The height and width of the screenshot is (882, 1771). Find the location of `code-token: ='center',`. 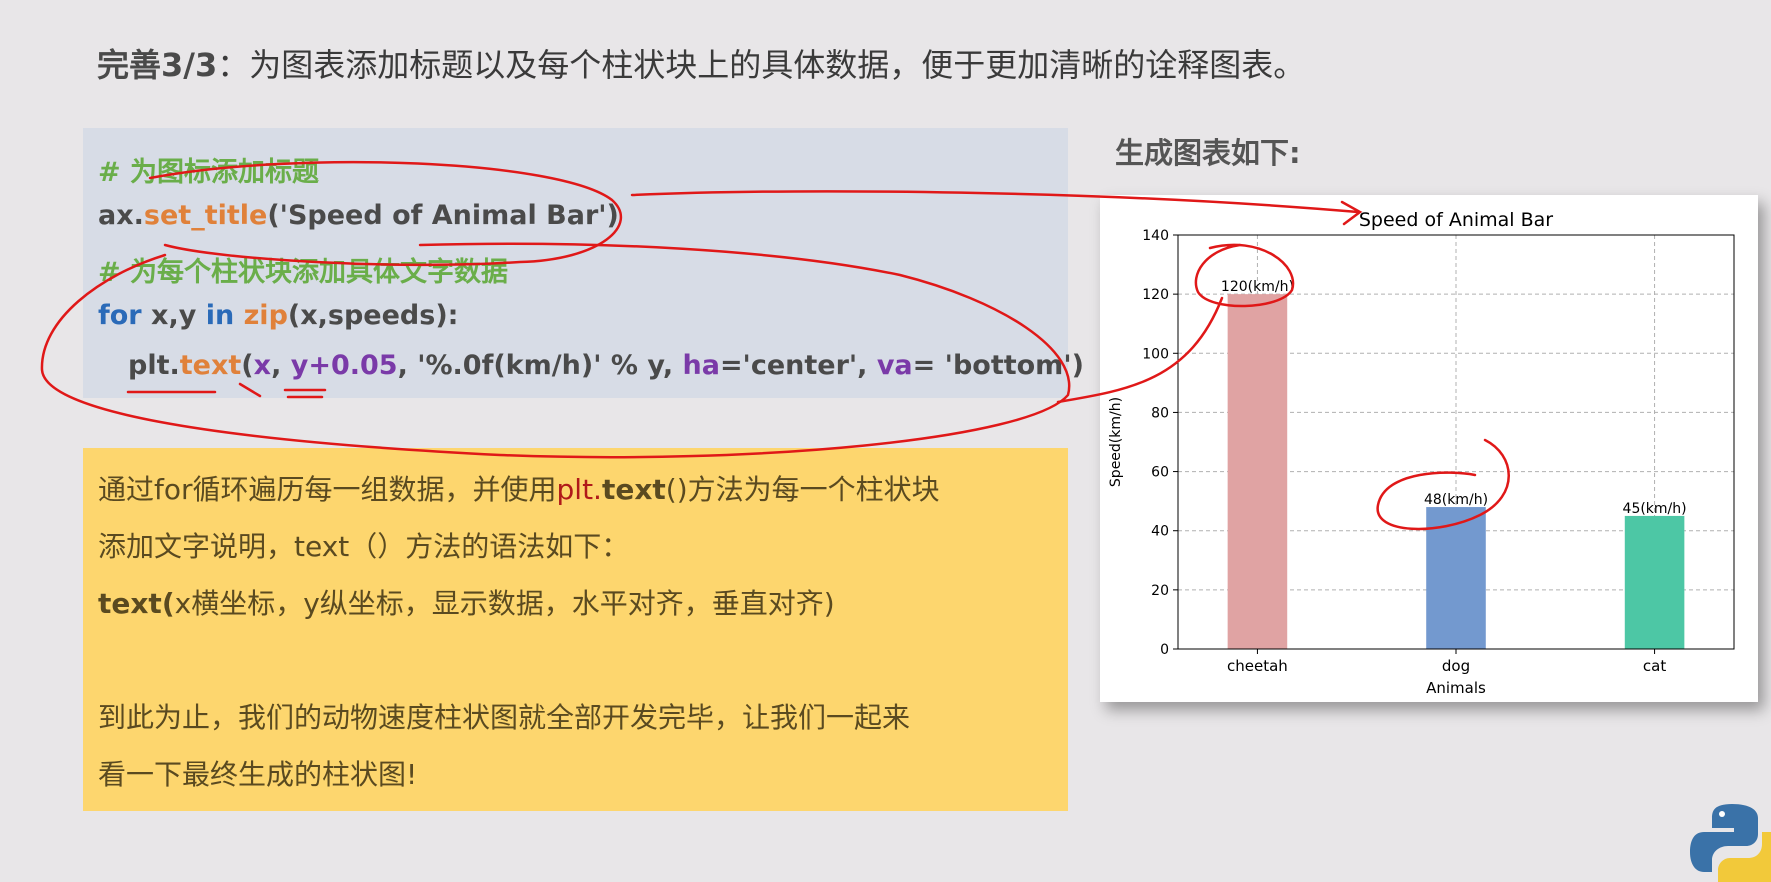

code-token: ='center', is located at coordinates (798, 365).